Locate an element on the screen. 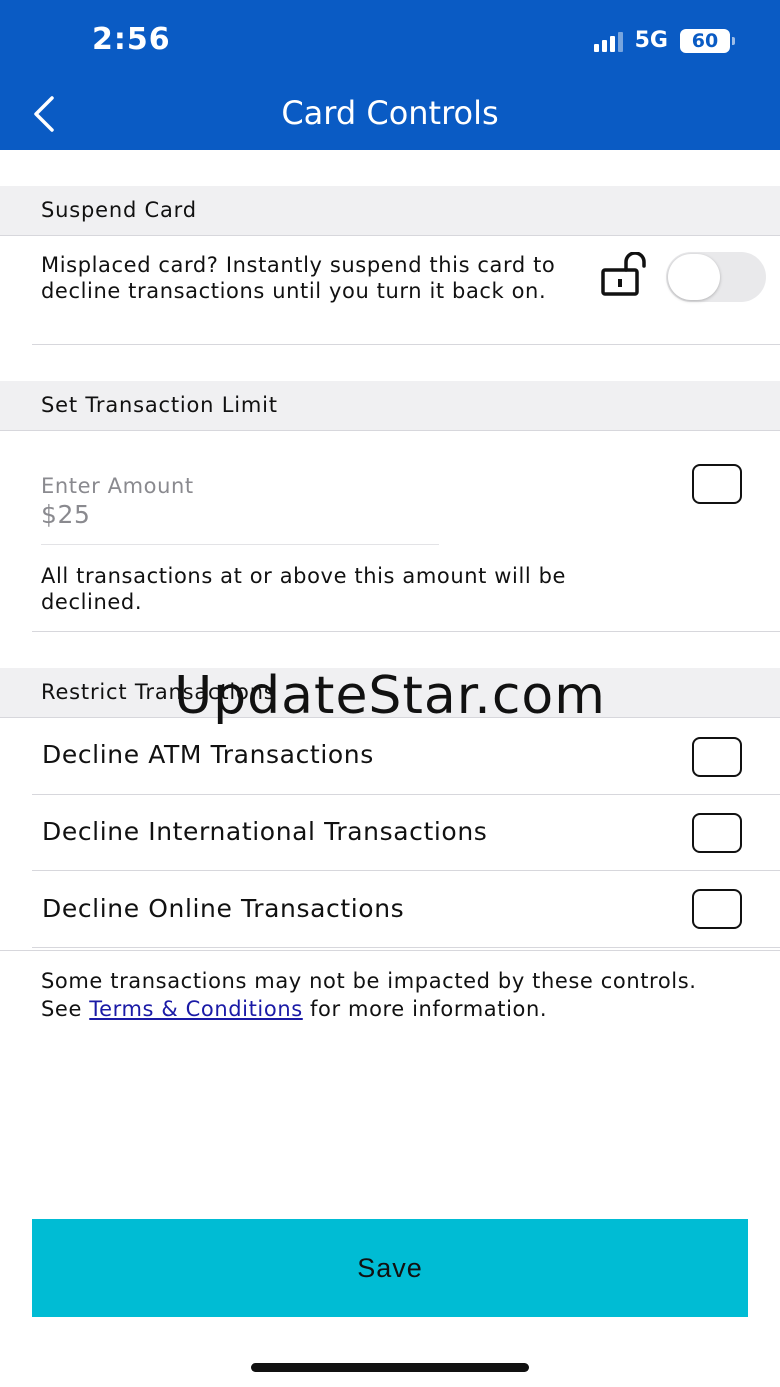 The image size is (780, 1387). section-header-suspend: Suspend Card is located at coordinates (390, 211).